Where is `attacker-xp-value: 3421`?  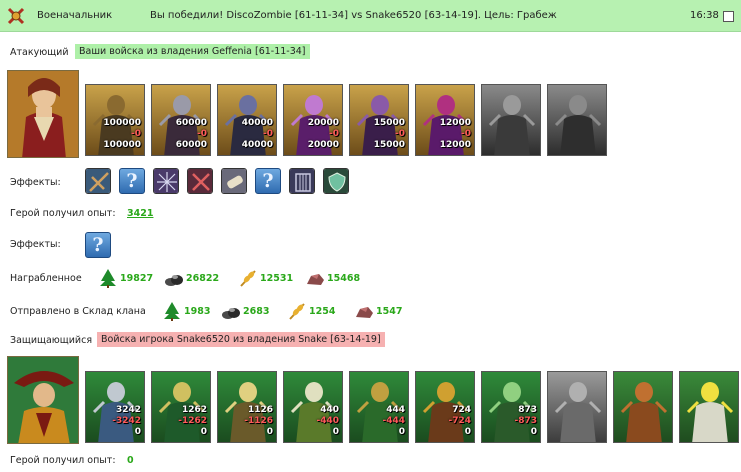
attacker-xp-value: 3421 is located at coordinates (140, 213).